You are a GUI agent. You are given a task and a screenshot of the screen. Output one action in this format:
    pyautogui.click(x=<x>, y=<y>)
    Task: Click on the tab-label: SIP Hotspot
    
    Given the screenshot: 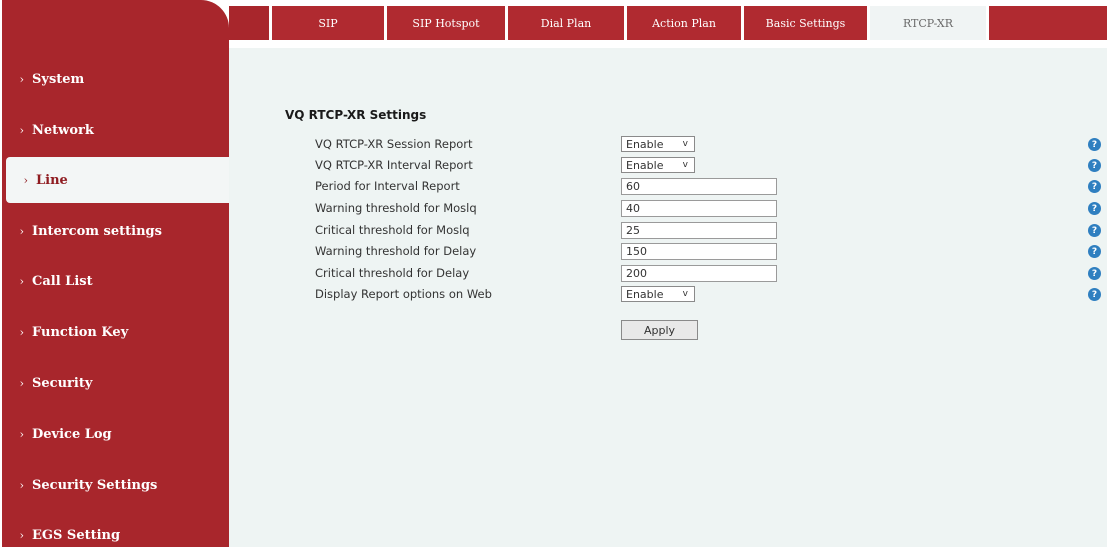 What is the action you would take?
    pyautogui.click(x=446, y=23)
    